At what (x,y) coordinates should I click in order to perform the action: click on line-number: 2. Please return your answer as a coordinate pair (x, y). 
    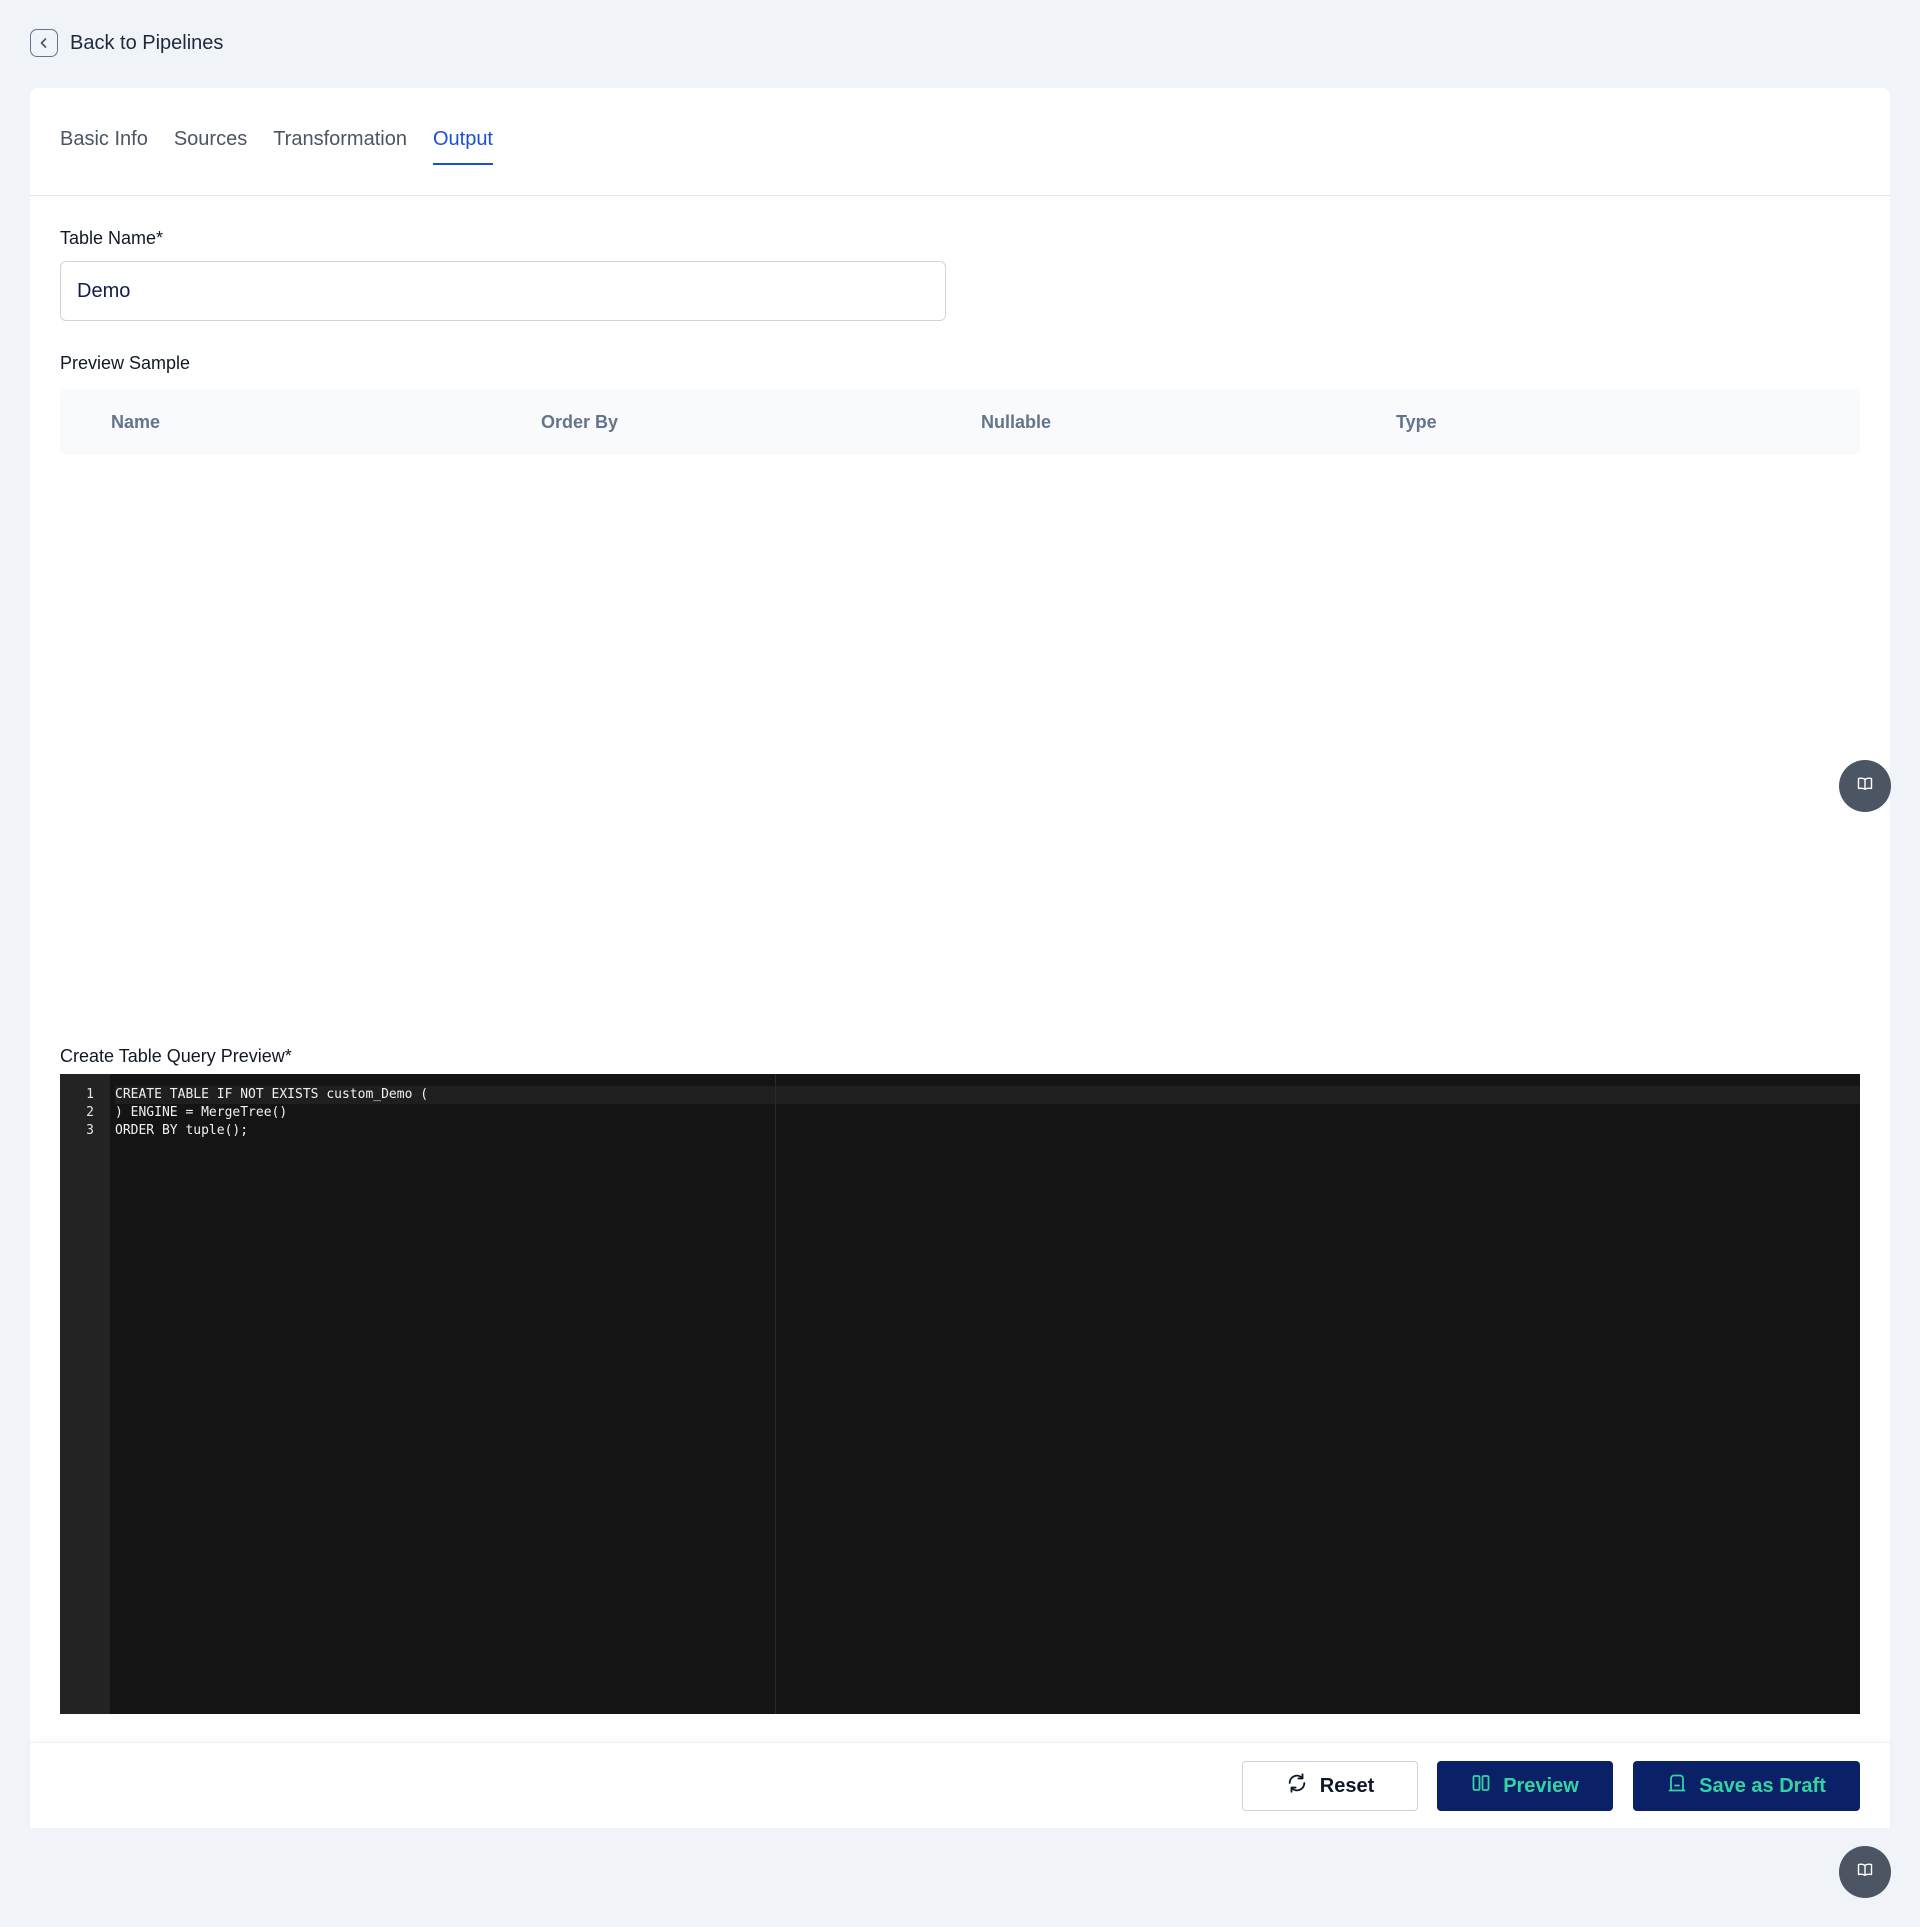
    Looking at the image, I should click on (90, 1112).